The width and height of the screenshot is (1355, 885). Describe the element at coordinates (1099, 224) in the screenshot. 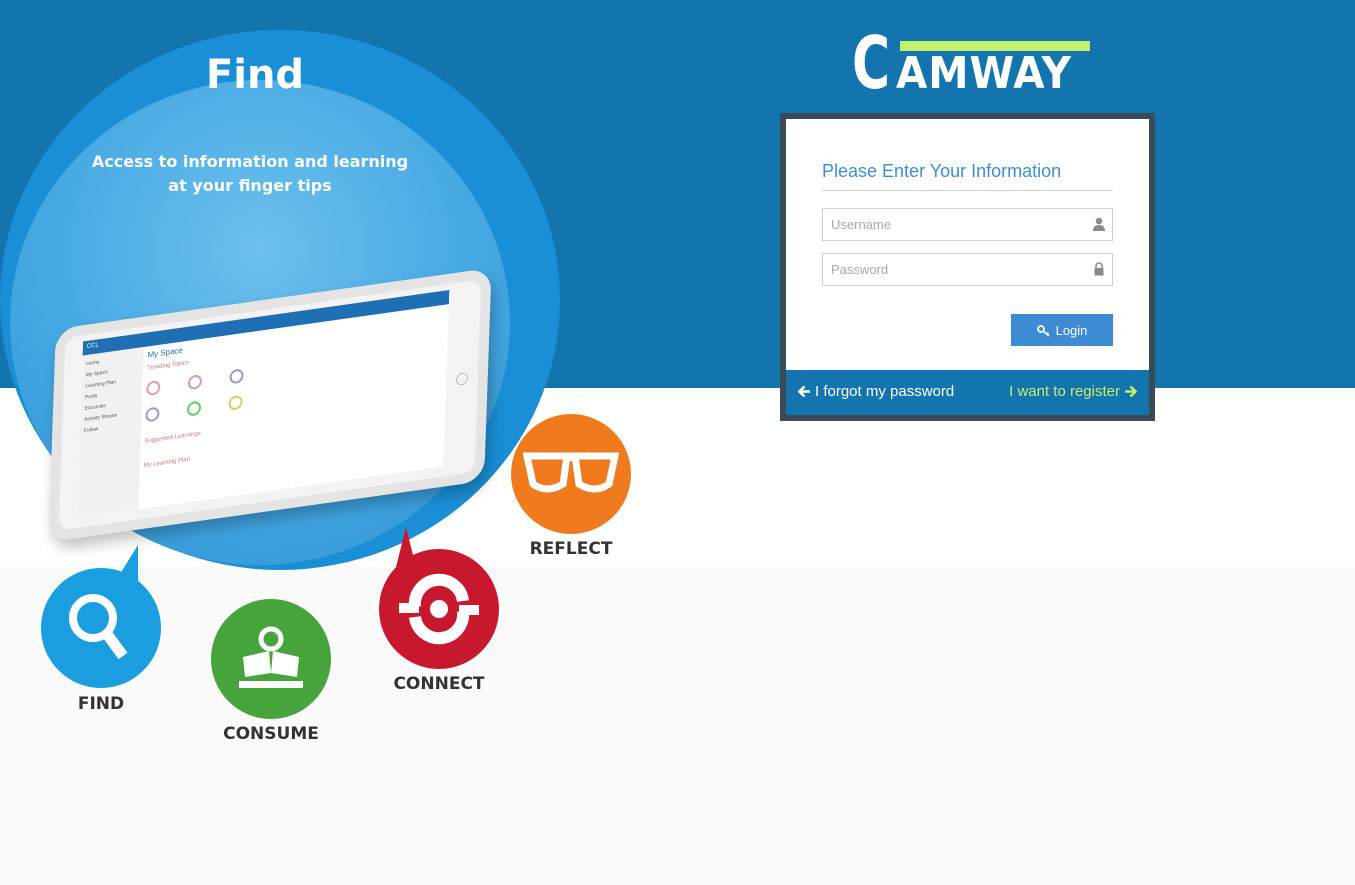

I see `user-icon` at that location.